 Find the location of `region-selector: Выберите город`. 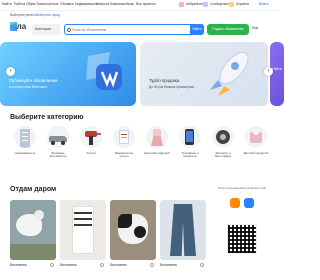

region-selector: Выберите город is located at coordinates (48, 15).